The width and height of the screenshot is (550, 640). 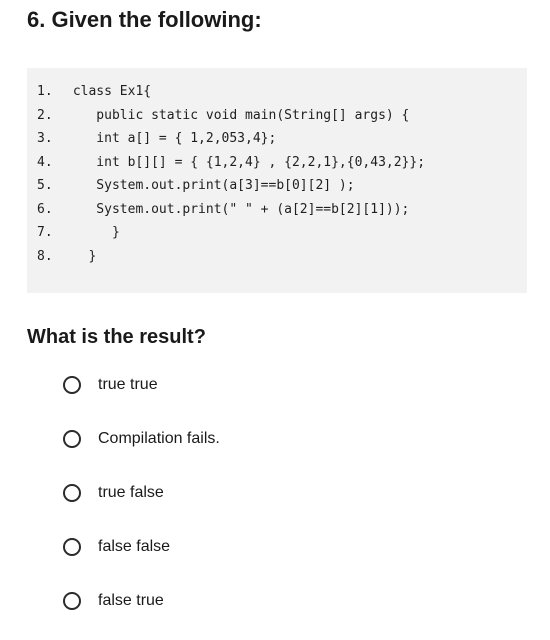 I want to click on answer-option-label: false false, so click(x=134, y=547).